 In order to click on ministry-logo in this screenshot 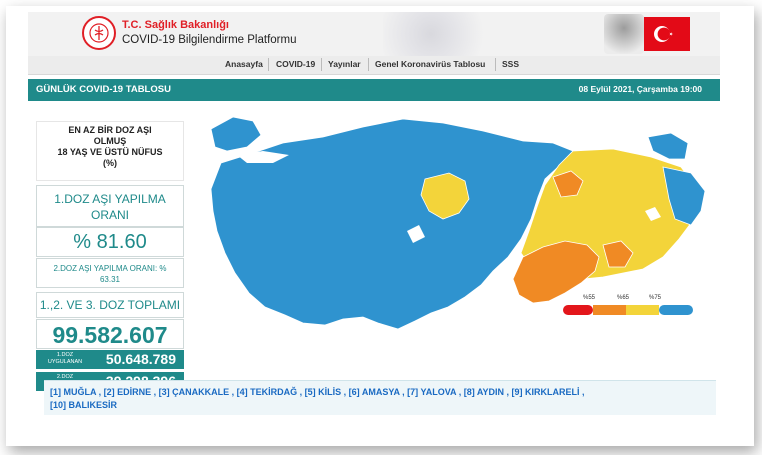, I will do `click(99, 33)`.